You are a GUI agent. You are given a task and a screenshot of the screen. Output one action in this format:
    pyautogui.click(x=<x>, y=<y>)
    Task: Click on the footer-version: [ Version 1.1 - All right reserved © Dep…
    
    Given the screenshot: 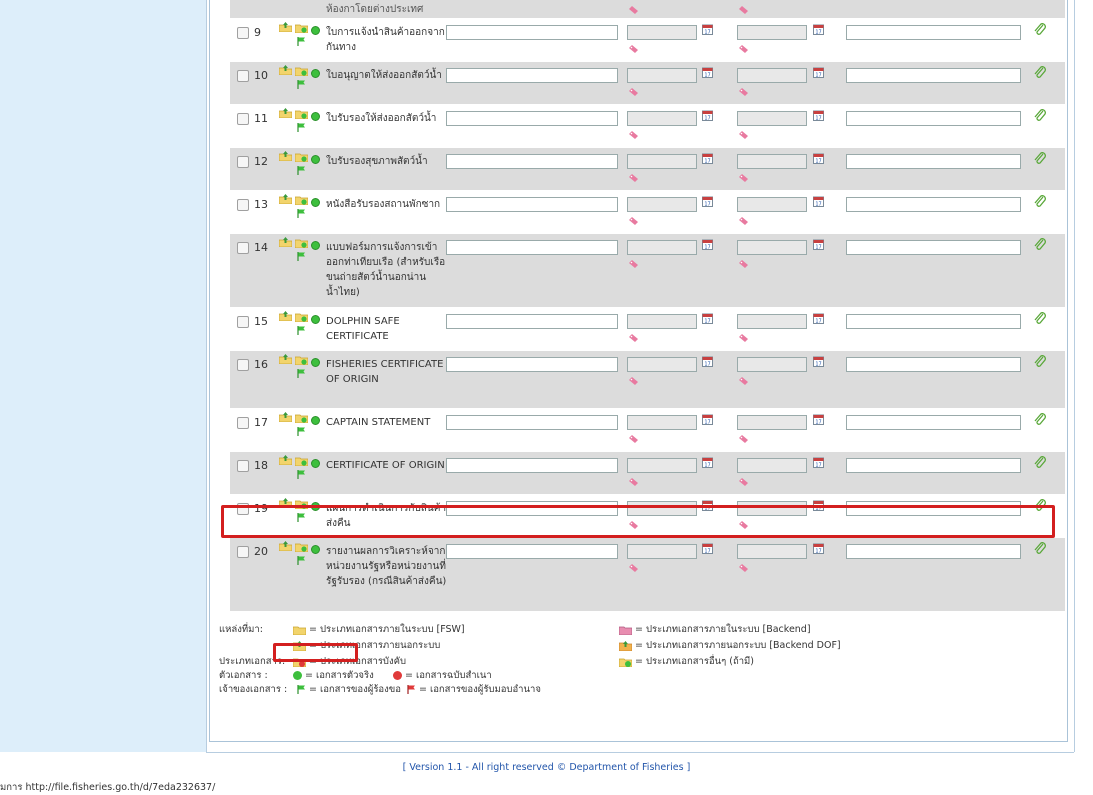 What is the action you would take?
    pyautogui.click(x=546, y=767)
    